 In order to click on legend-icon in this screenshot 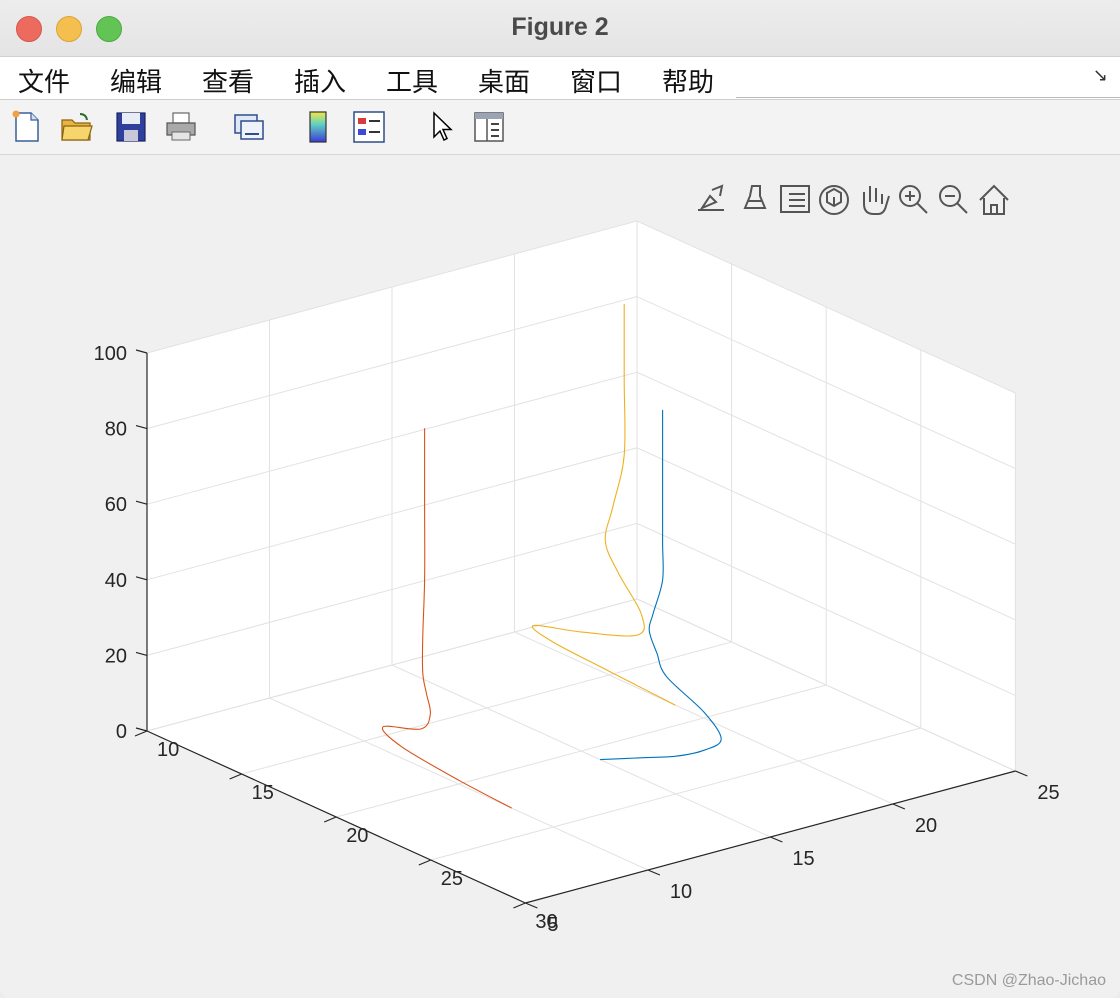, I will do `click(369, 127)`.